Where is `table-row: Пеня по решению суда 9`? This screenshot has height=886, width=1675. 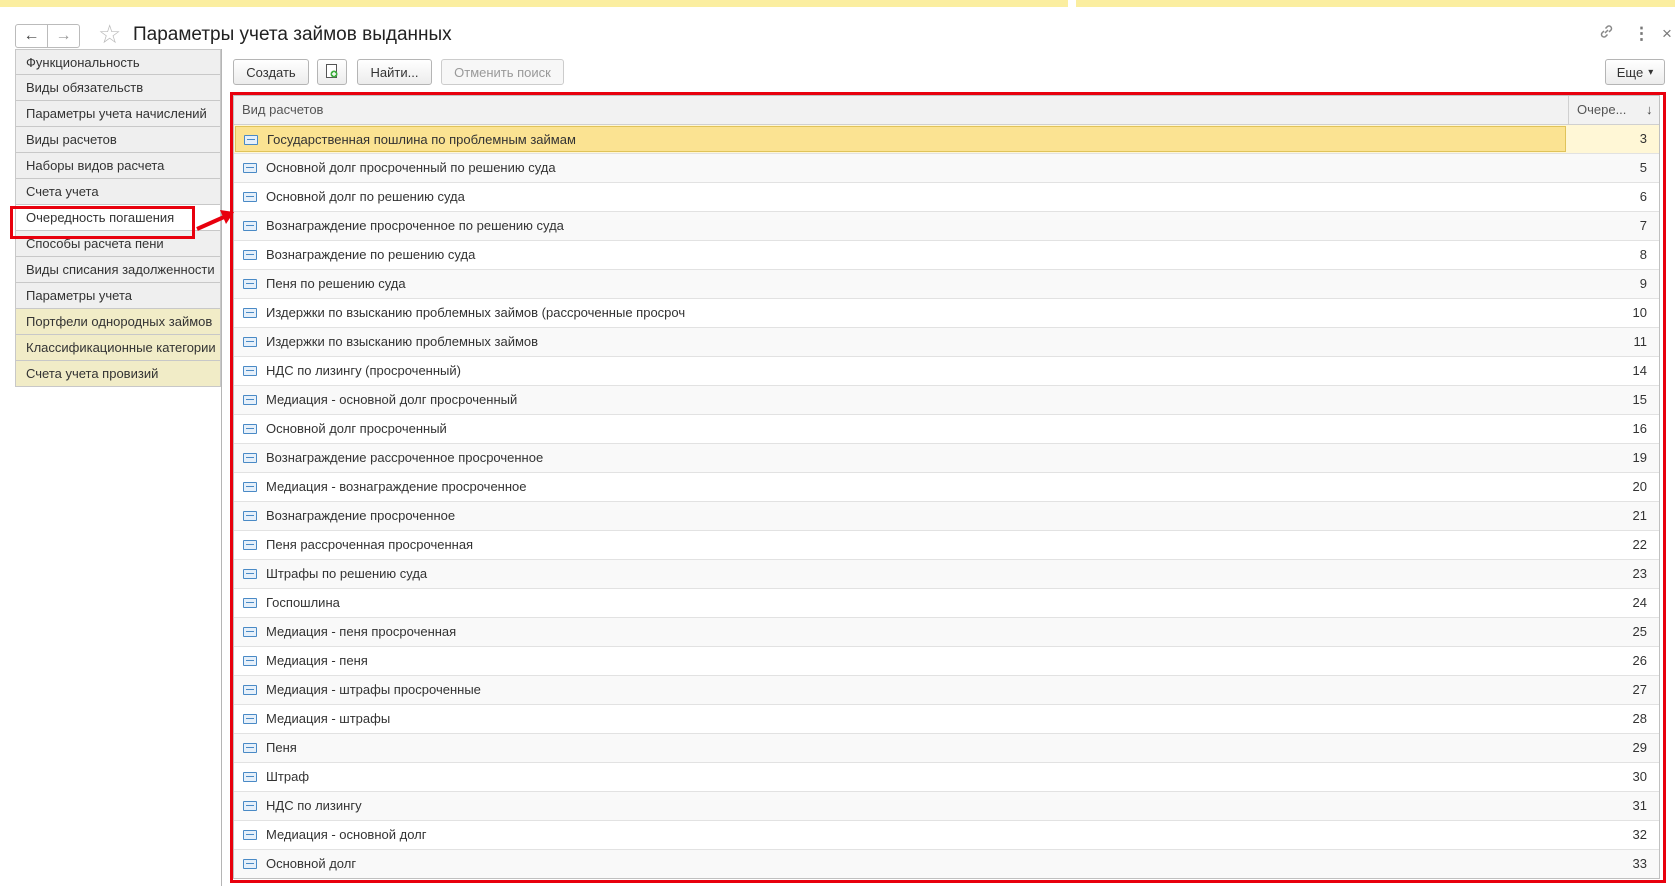
table-row: Пеня по решению суда 9 is located at coordinates (946, 284).